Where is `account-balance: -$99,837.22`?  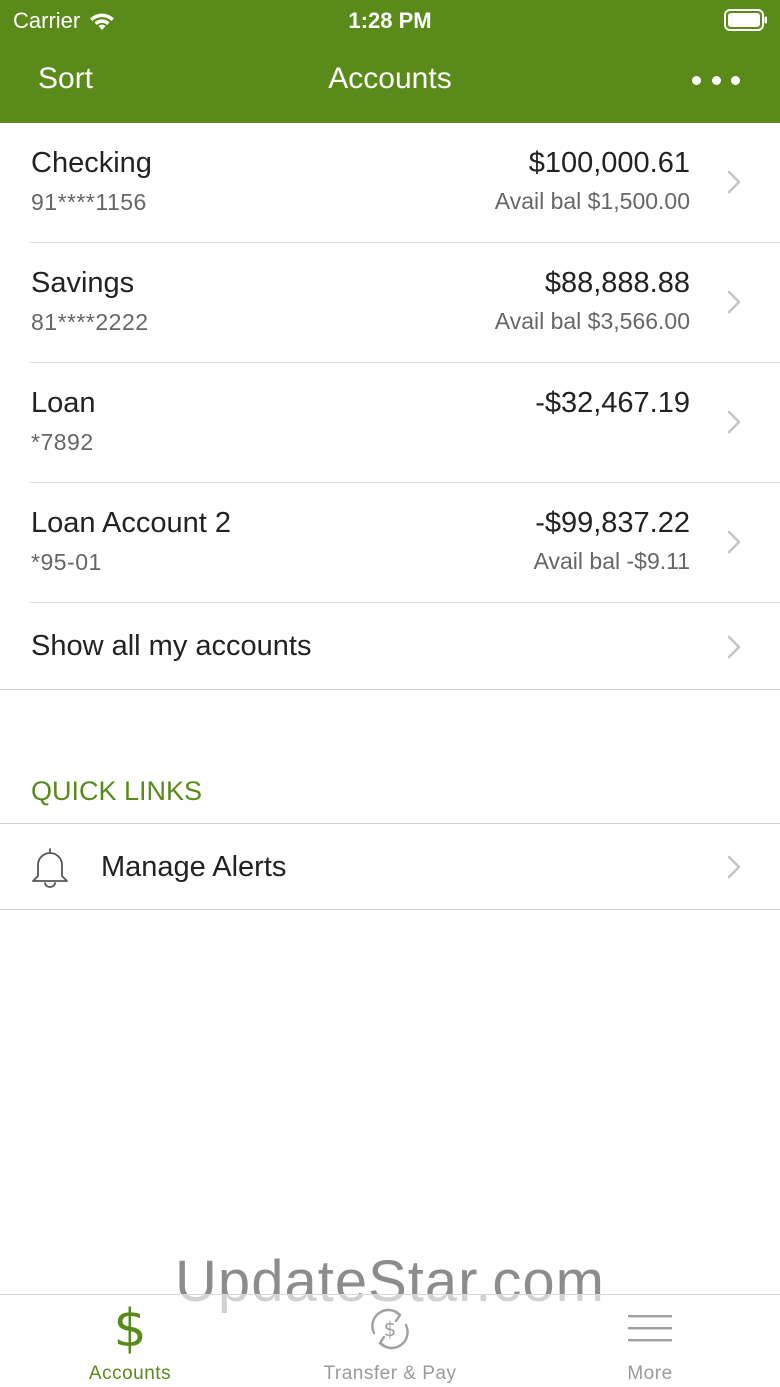
account-balance: -$99,837.22 is located at coordinates (612, 523).